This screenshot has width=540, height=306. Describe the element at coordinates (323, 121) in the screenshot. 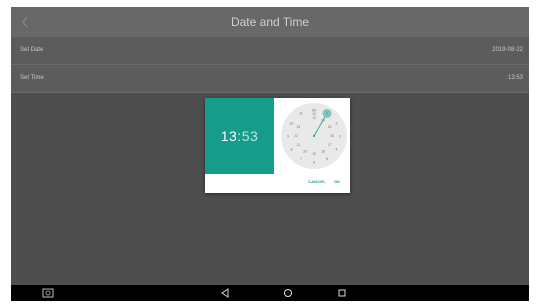

I see `clock-number: 14` at that location.